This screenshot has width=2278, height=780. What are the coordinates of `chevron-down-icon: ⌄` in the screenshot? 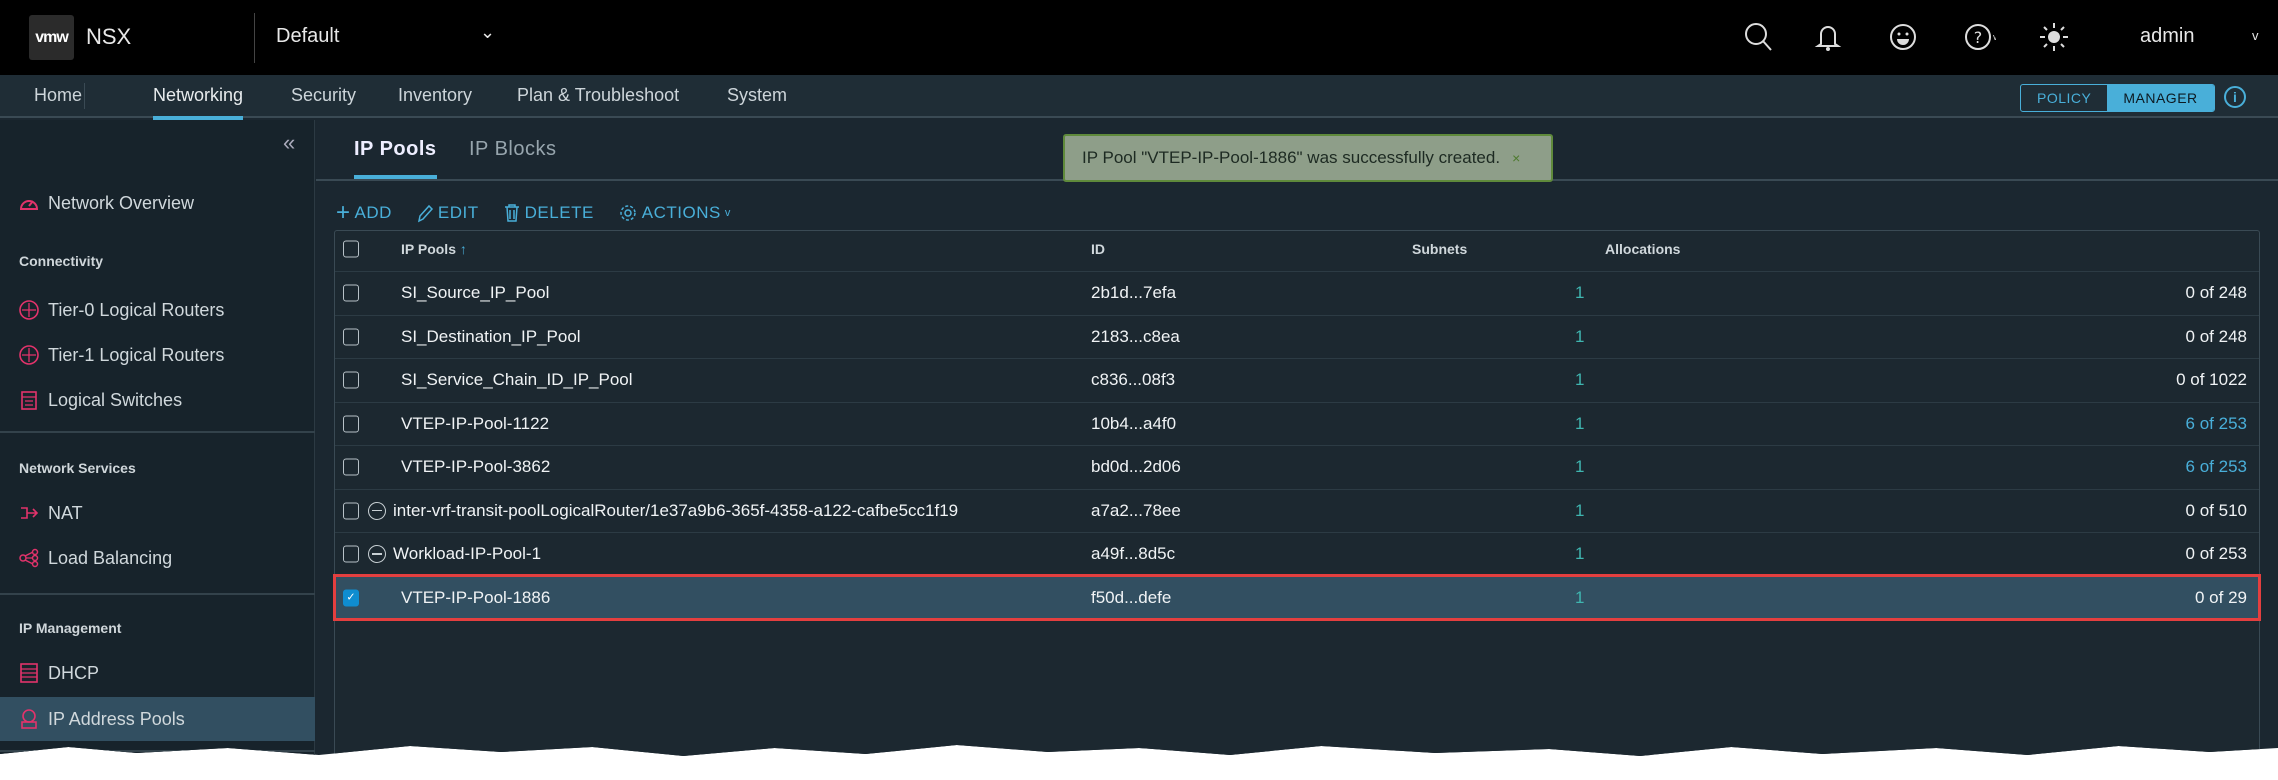 It's located at (487, 32).